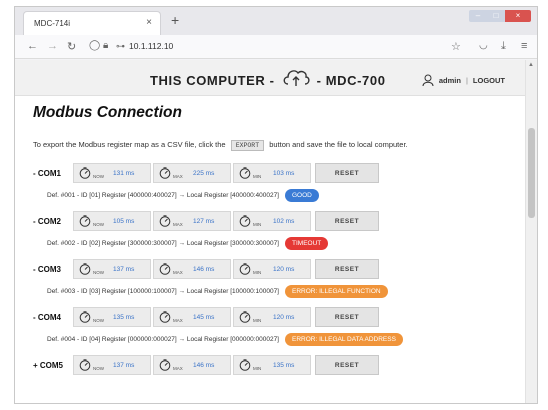  Describe the element at coordinates (120, 46) in the screenshot. I see `permissions-icon: ⊶` at that location.